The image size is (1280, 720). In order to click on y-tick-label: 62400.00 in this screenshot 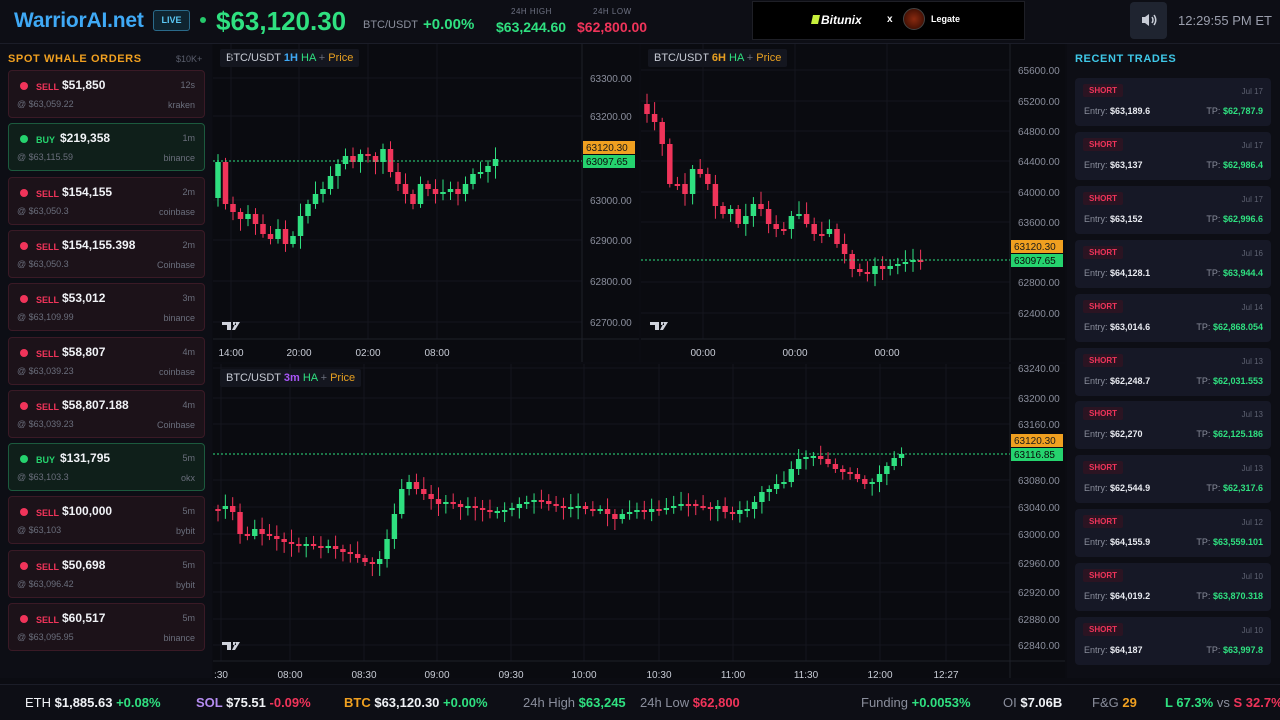, I will do `click(1039, 314)`.